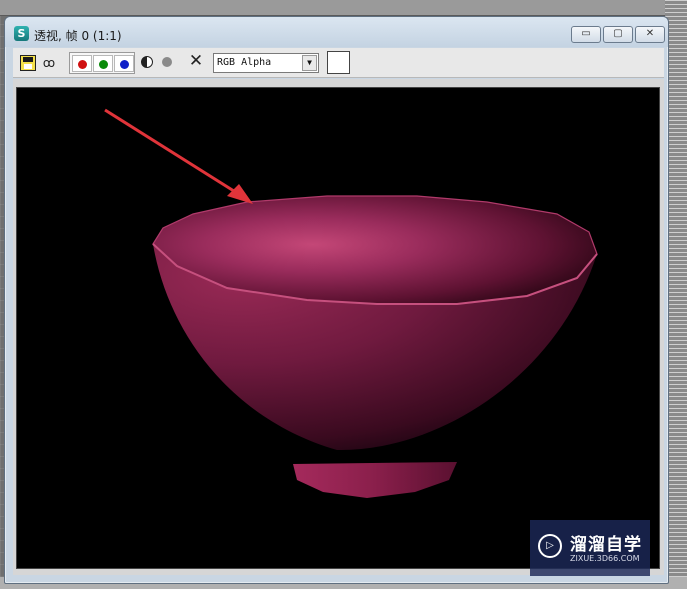  What do you see at coordinates (650, 34) in the screenshot?
I see `close-button: ✕` at bounding box center [650, 34].